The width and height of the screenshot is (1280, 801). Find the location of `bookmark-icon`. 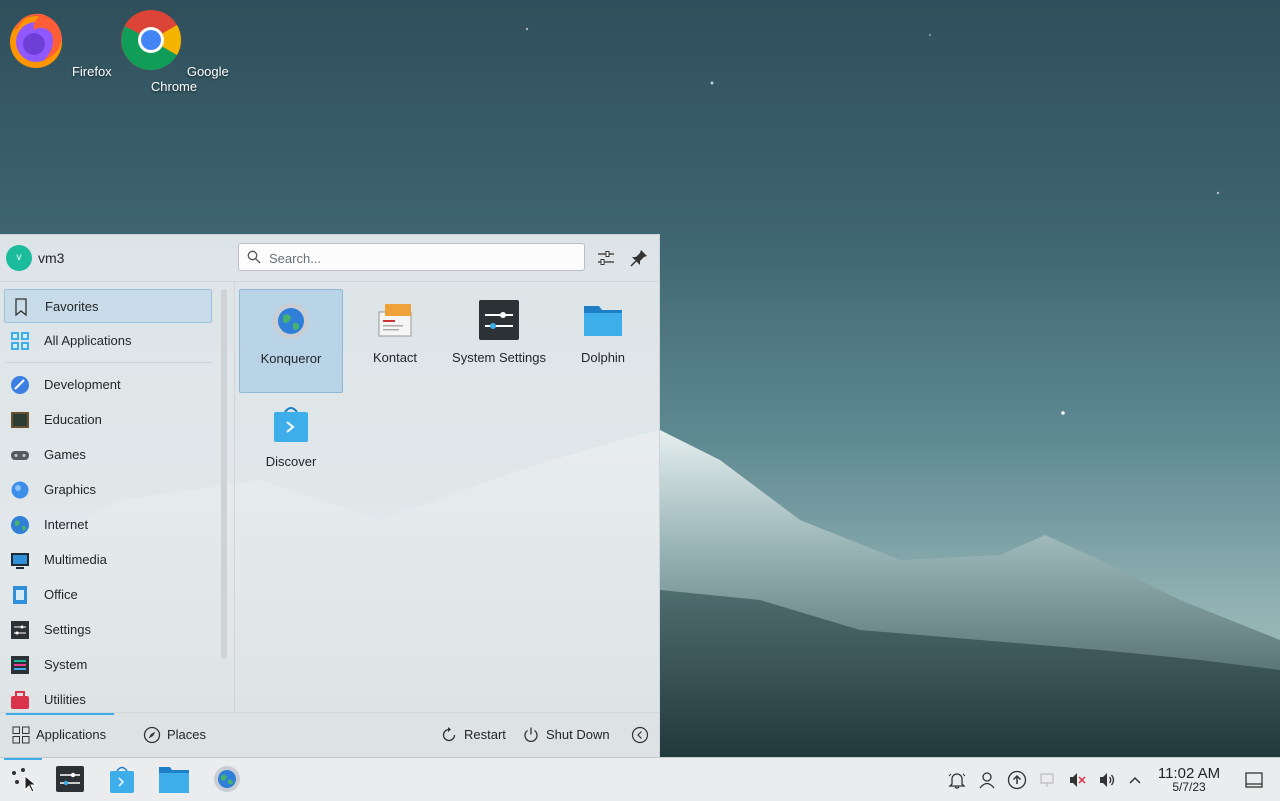

bookmark-icon is located at coordinates (21, 307).